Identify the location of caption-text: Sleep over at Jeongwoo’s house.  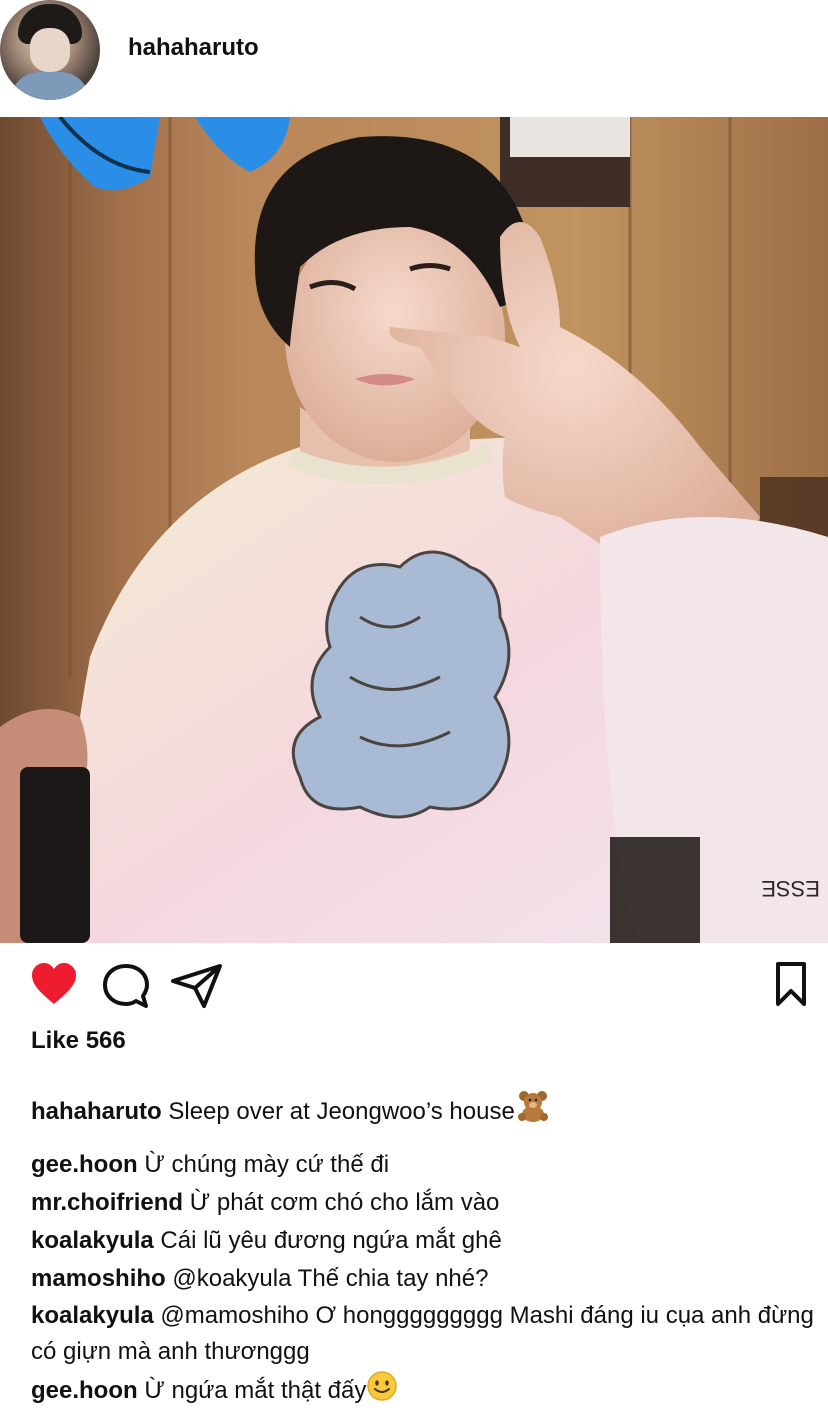
(341, 1111).